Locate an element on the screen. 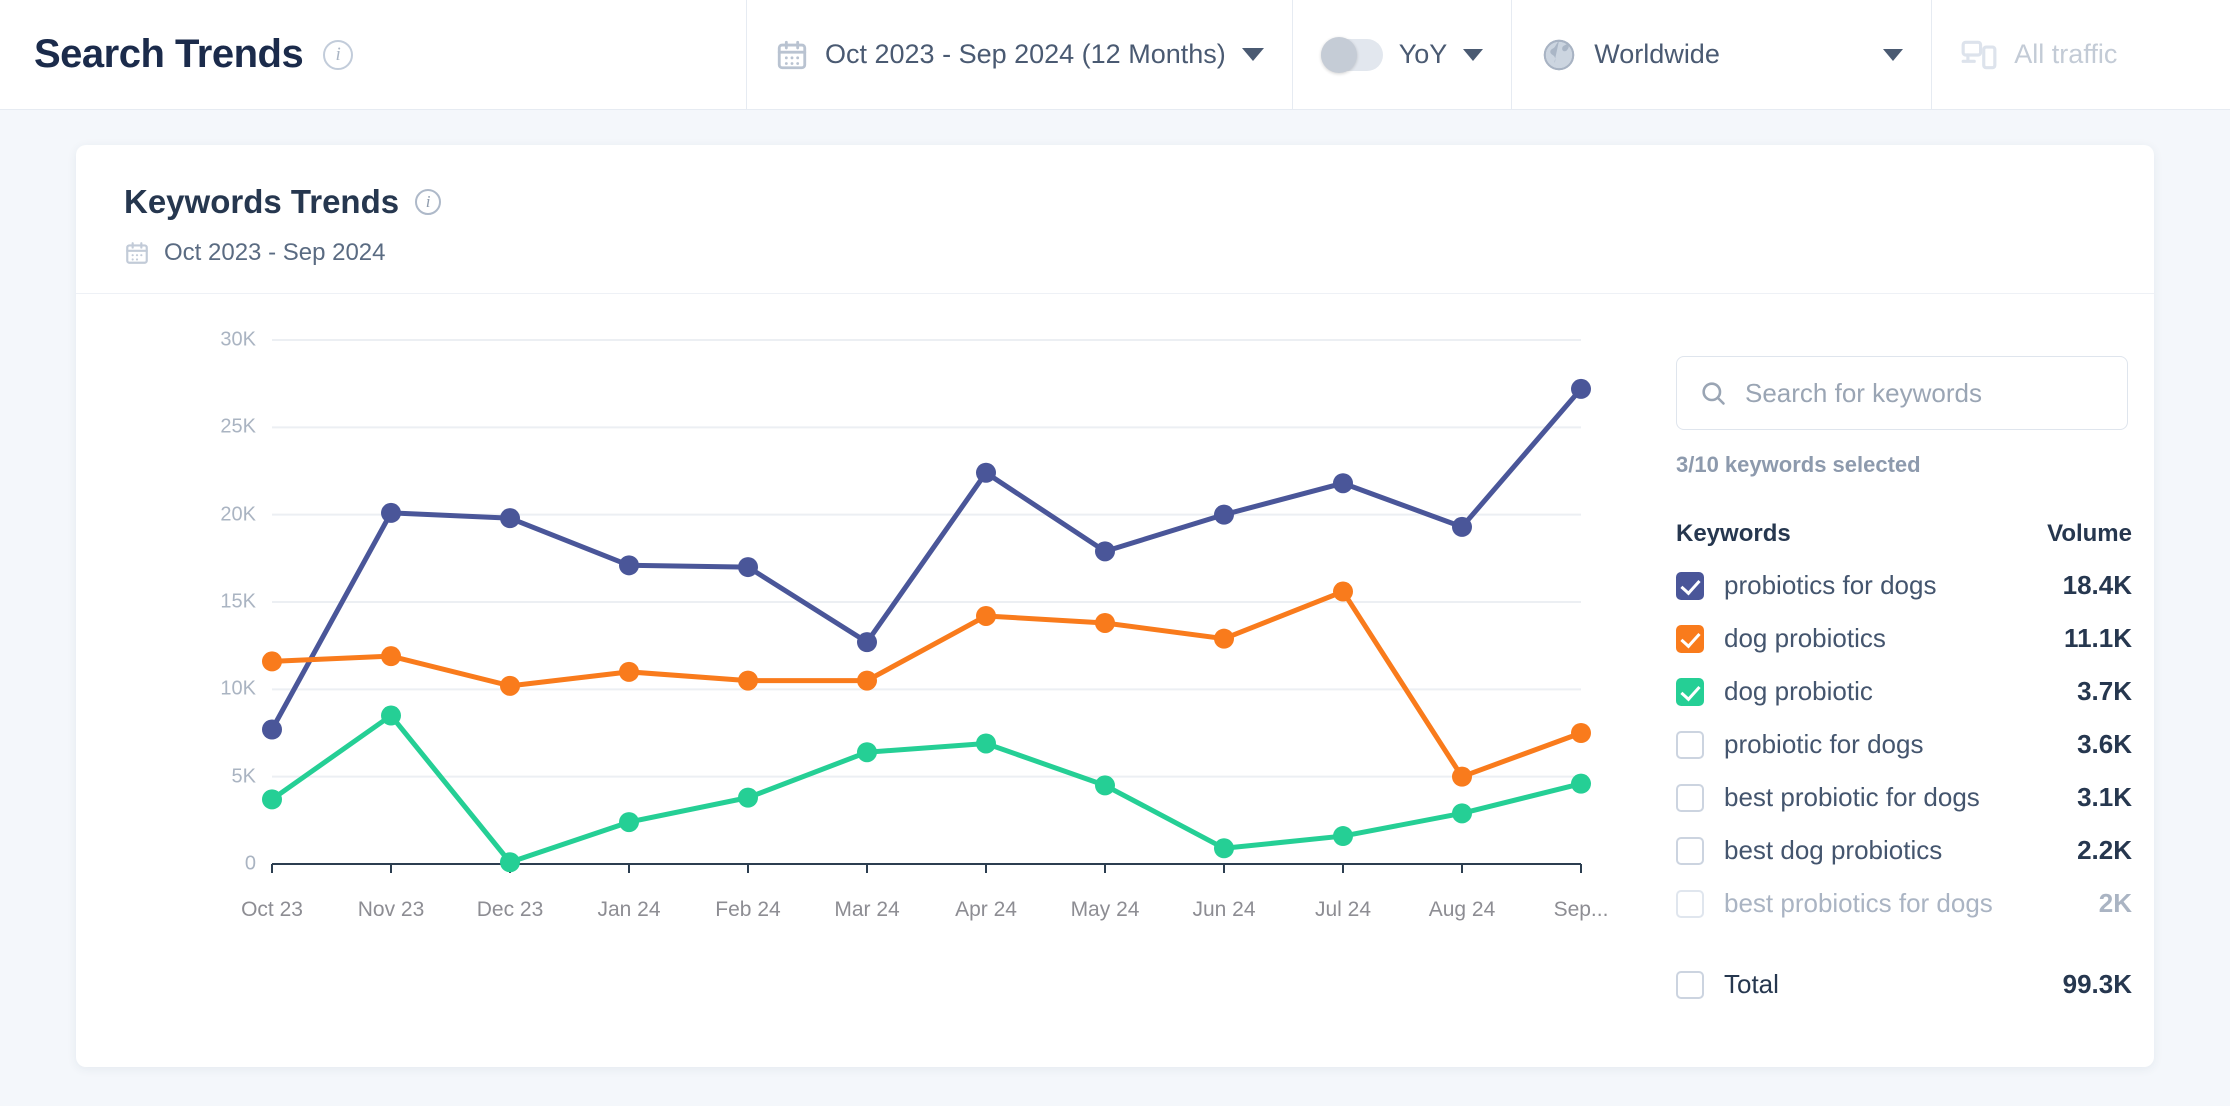 This screenshot has height=1106, width=2230. x-axis-tick-label: May 24 is located at coordinates (1105, 909).